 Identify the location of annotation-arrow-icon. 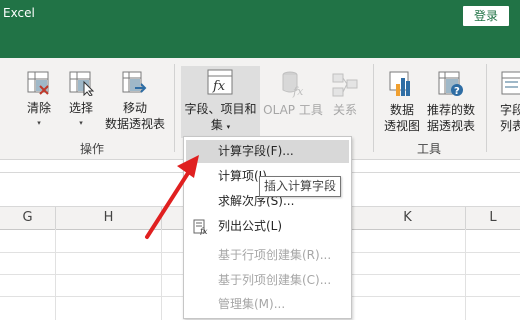
(172, 197).